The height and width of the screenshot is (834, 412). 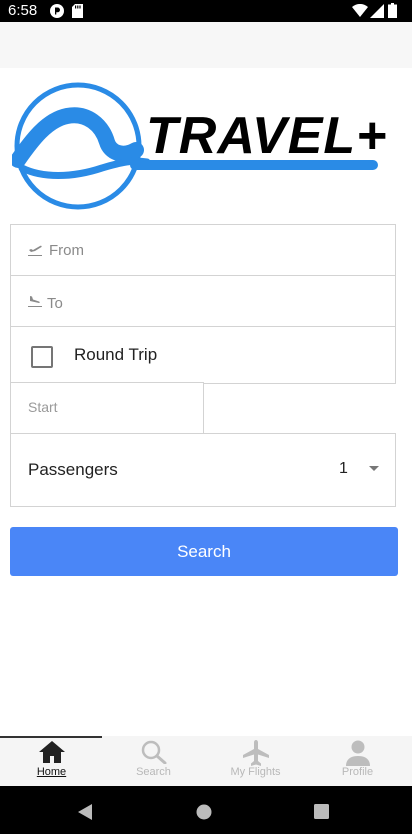 What do you see at coordinates (51, 737) in the screenshot?
I see `active-tab-indicator` at bounding box center [51, 737].